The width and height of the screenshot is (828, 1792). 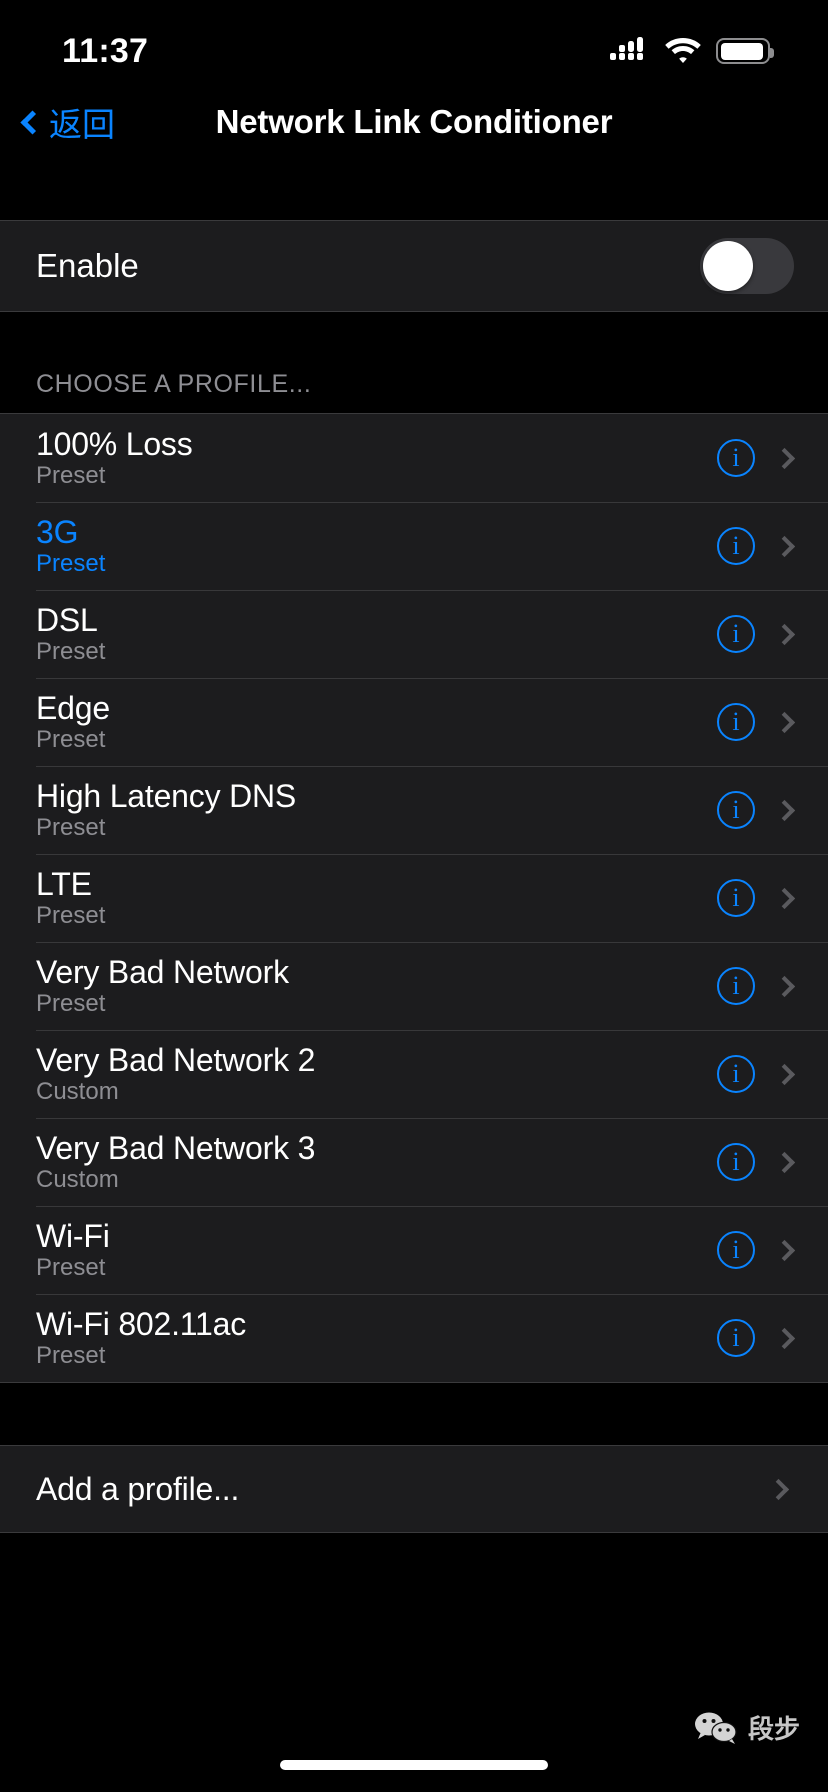 I want to click on status-time: 11:37, so click(x=105, y=50).